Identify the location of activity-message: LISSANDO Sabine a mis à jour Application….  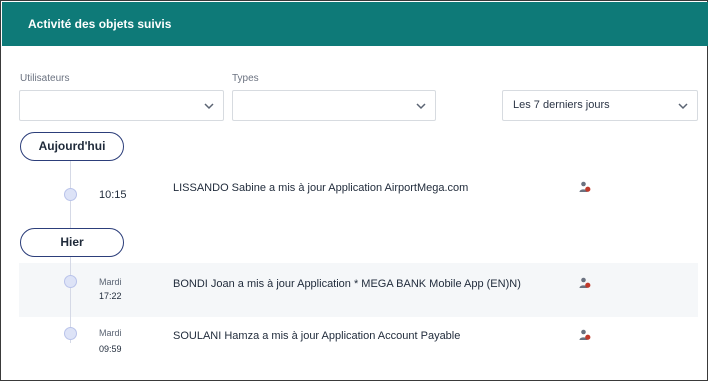
(321, 188).